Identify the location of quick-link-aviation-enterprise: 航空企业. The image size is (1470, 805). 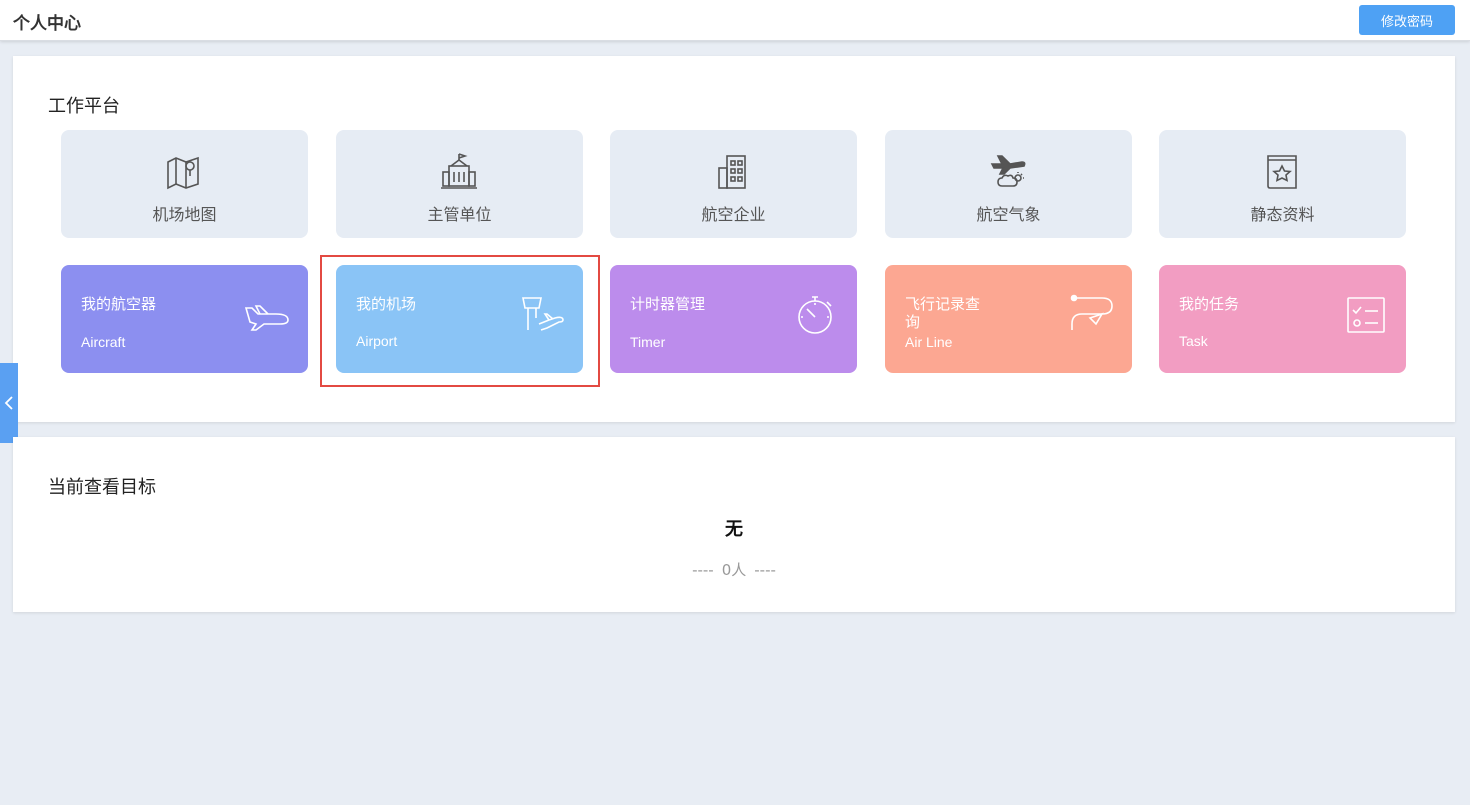
(733, 184).